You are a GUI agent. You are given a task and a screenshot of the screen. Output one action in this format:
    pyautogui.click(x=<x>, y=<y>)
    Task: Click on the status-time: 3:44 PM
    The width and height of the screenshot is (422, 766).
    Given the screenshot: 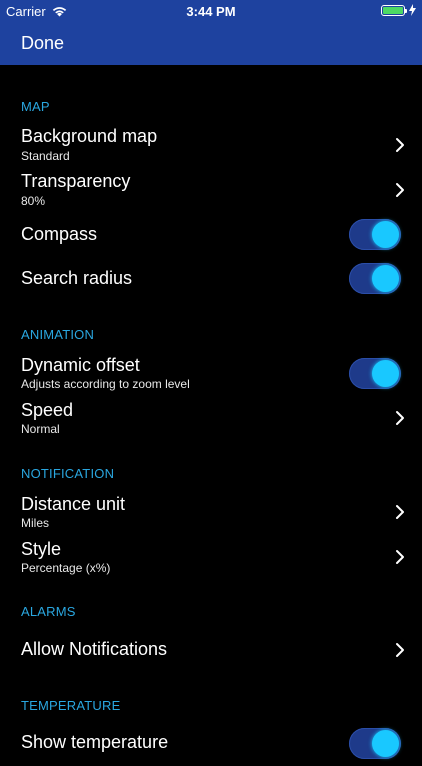 What is the action you would take?
    pyautogui.click(x=211, y=11)
    